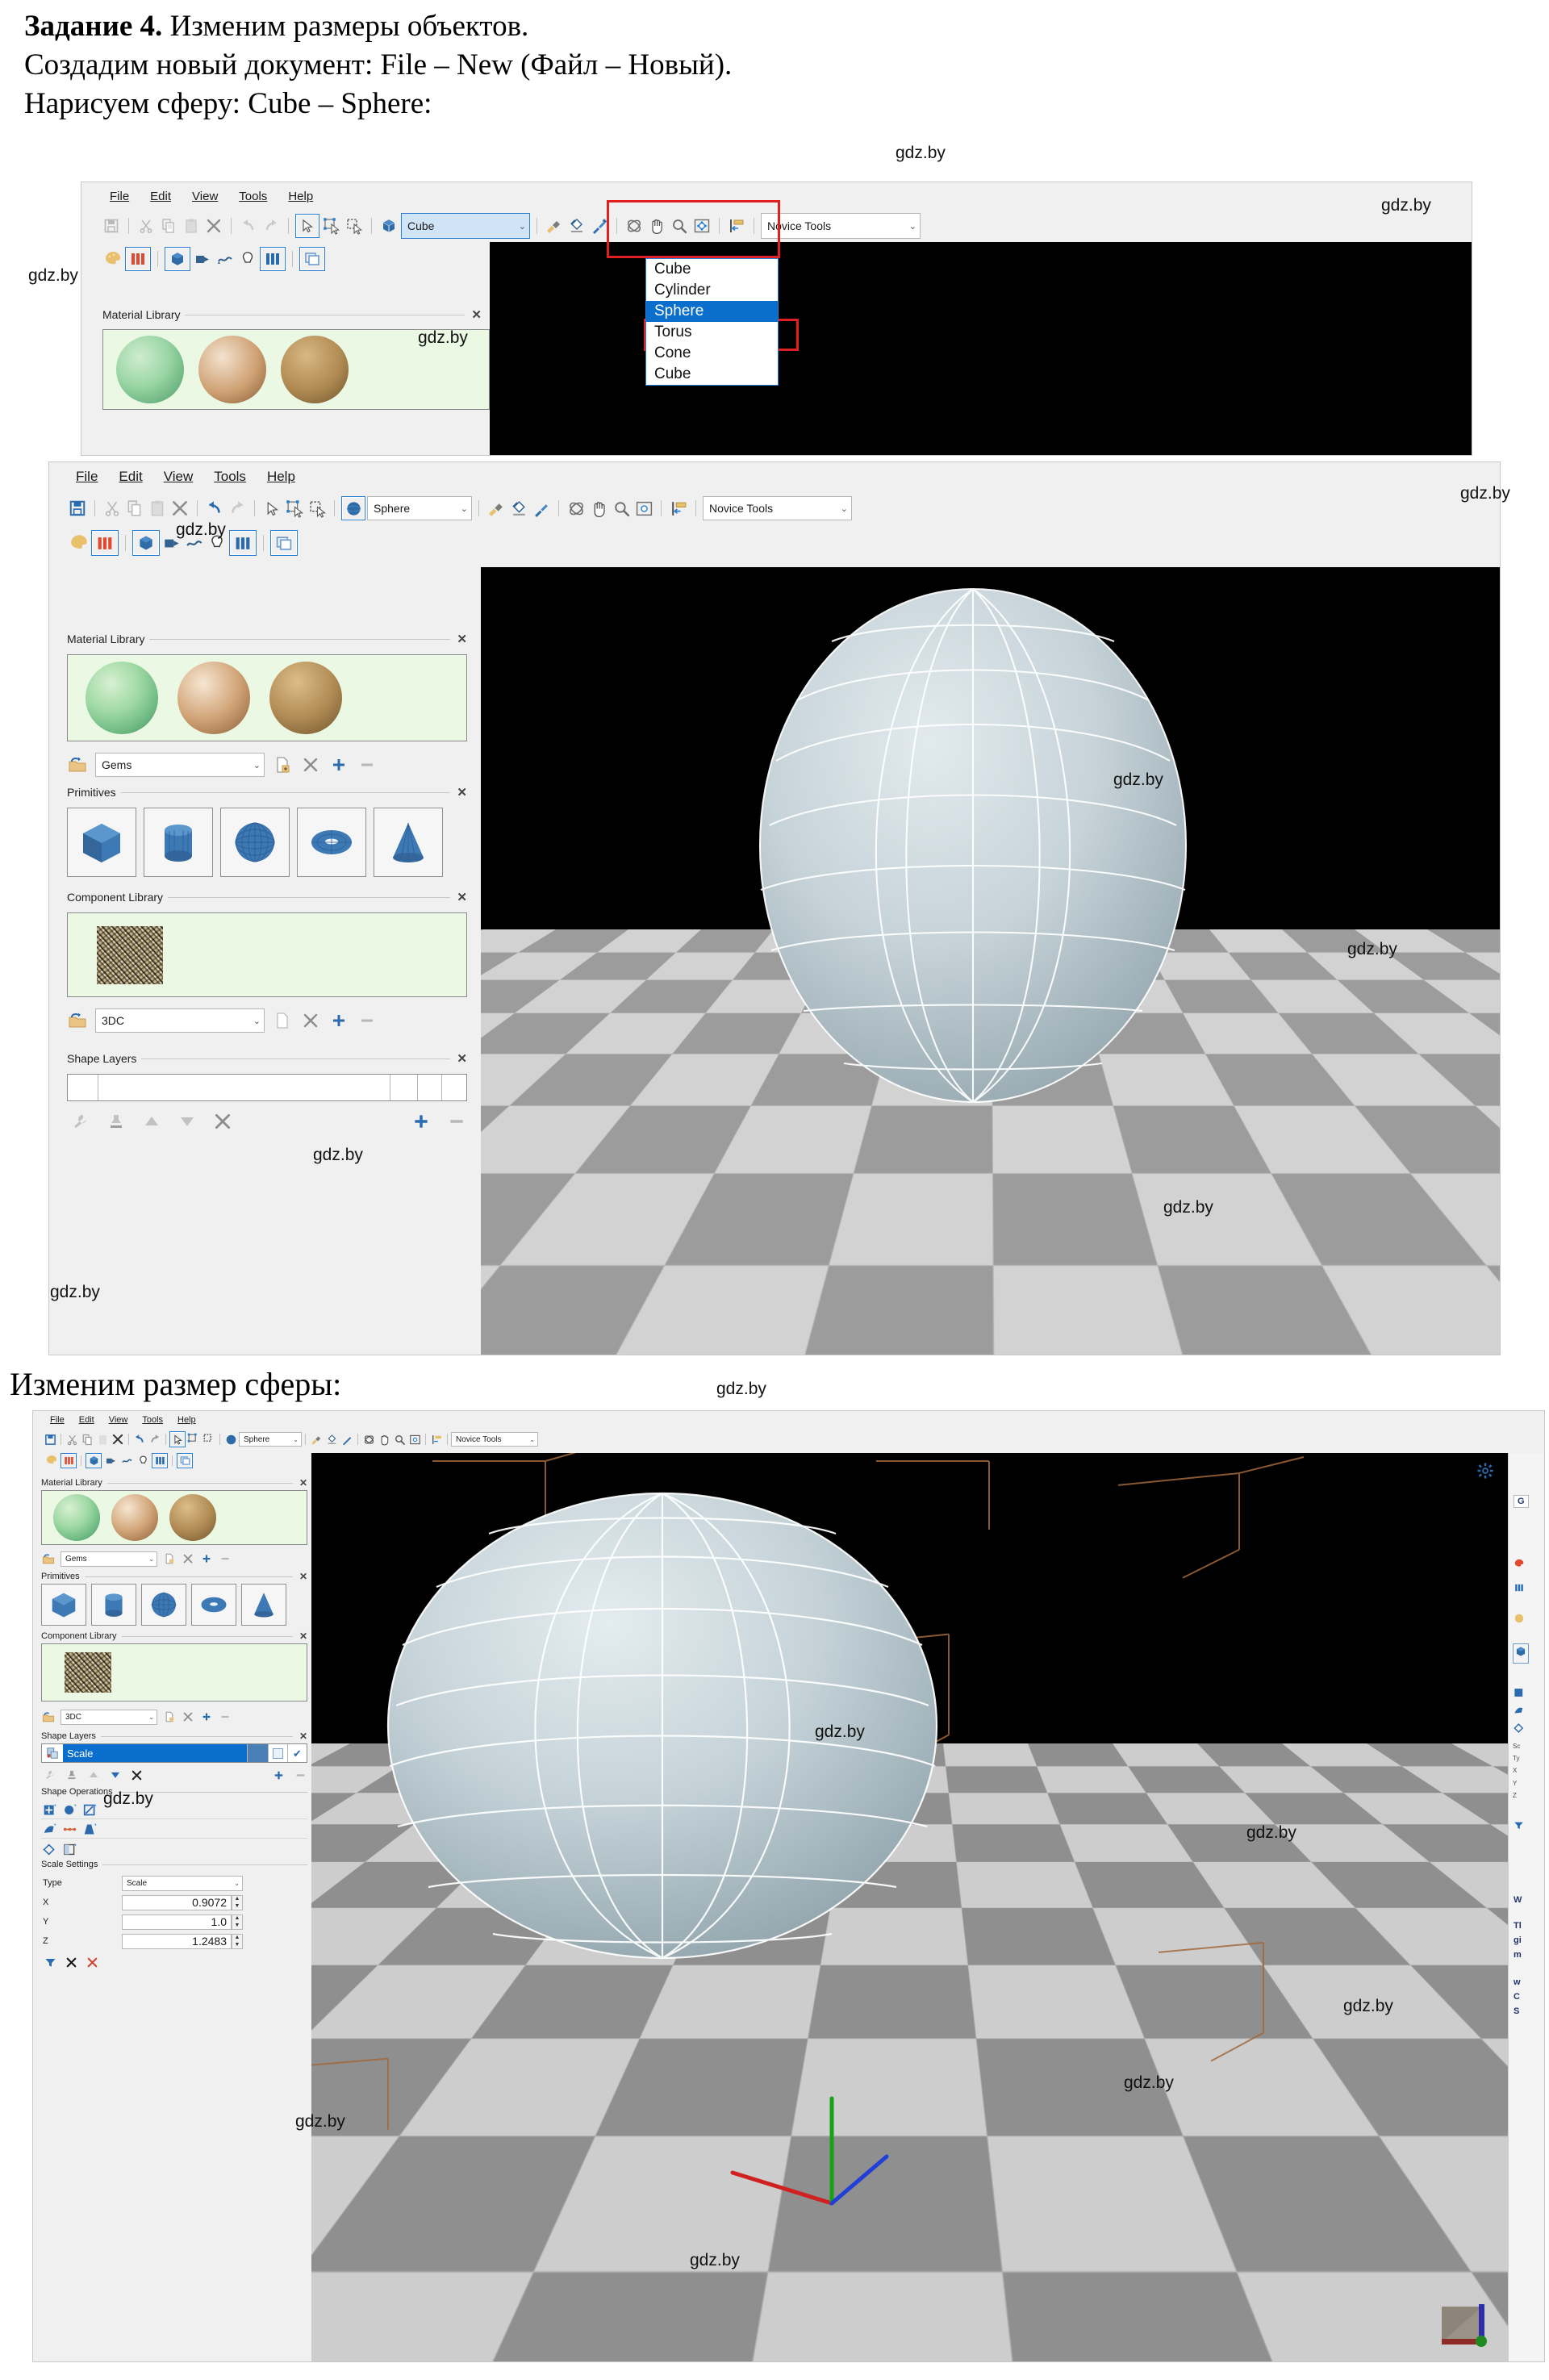  What do you see at coordinates (267, 1088) in the screenshot?
I see `shape-layers-list-w2` at bounding box center [267, 1088].